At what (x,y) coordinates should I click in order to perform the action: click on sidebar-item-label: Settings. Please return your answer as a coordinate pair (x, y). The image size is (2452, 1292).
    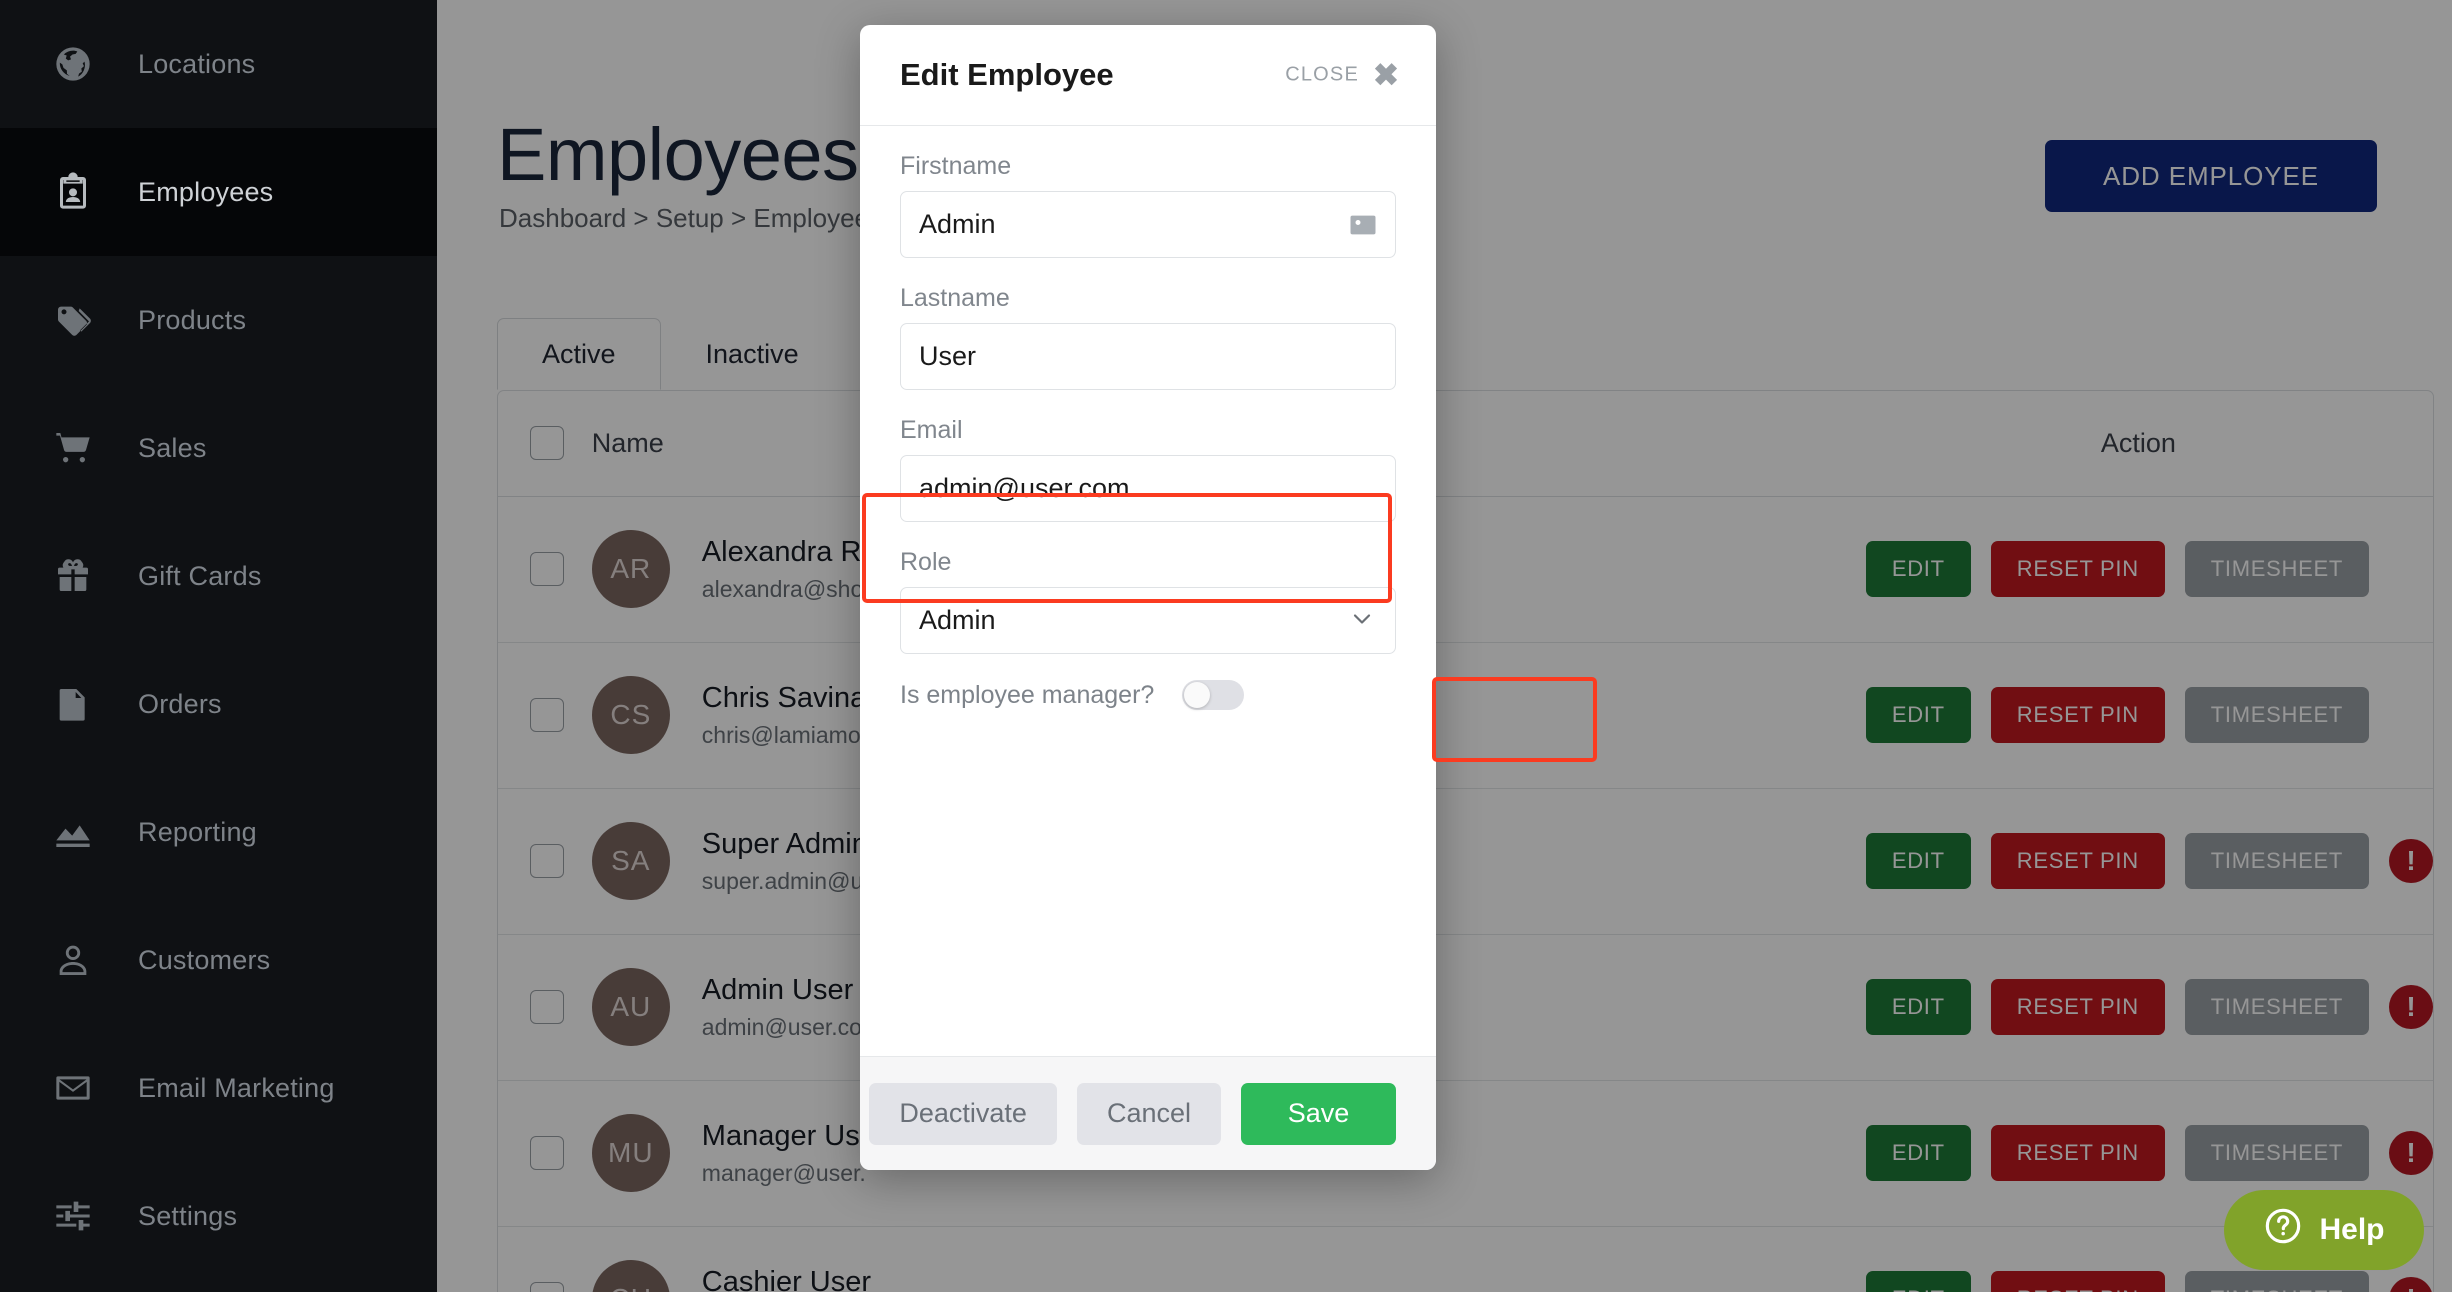
    Looking at the image, I should click on (188, 1215).